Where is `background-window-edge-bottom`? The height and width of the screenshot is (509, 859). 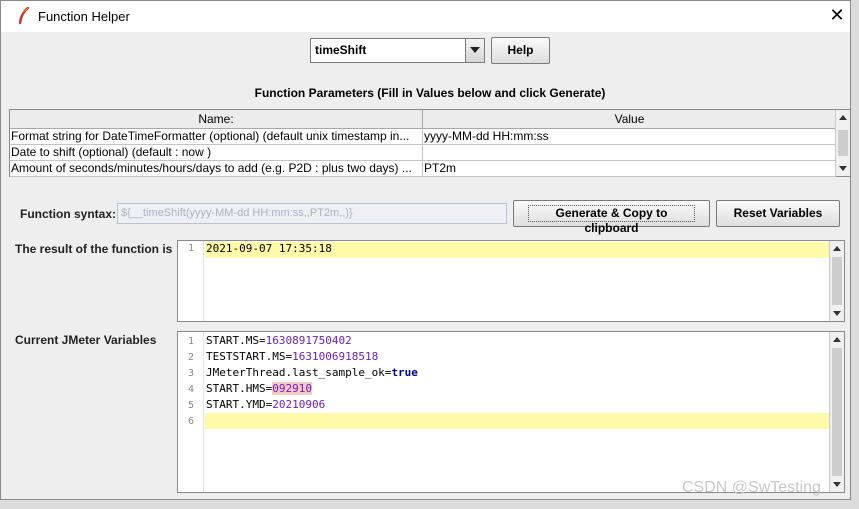
background-window-edge-bottom is located at coordinates (429, 504).